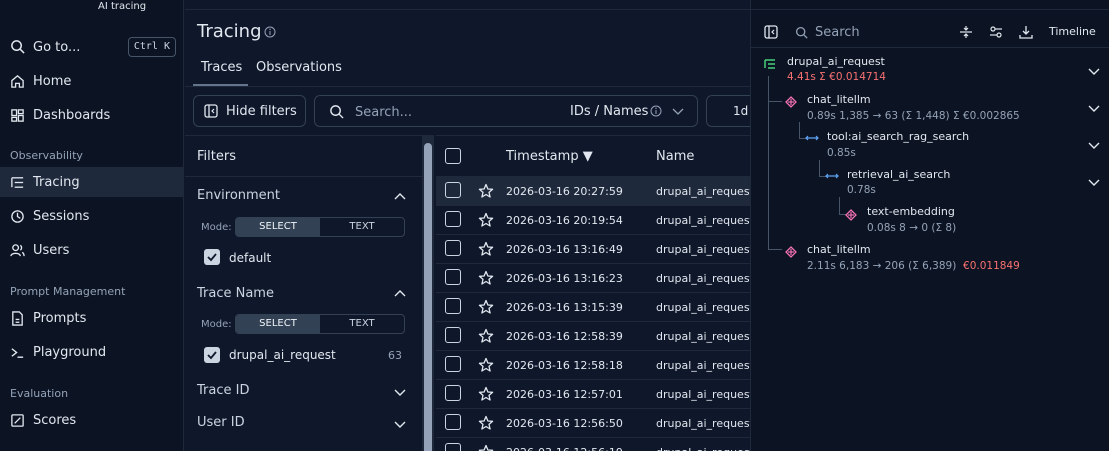  I want to click on tab-traces: Traces, so click(221, 67).